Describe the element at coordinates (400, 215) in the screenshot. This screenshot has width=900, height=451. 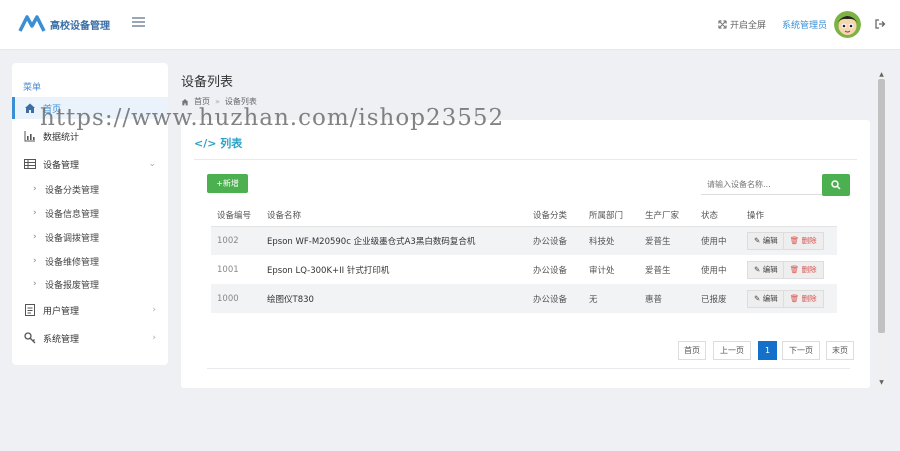
I see `col-header-name: 设备名称` at that location.